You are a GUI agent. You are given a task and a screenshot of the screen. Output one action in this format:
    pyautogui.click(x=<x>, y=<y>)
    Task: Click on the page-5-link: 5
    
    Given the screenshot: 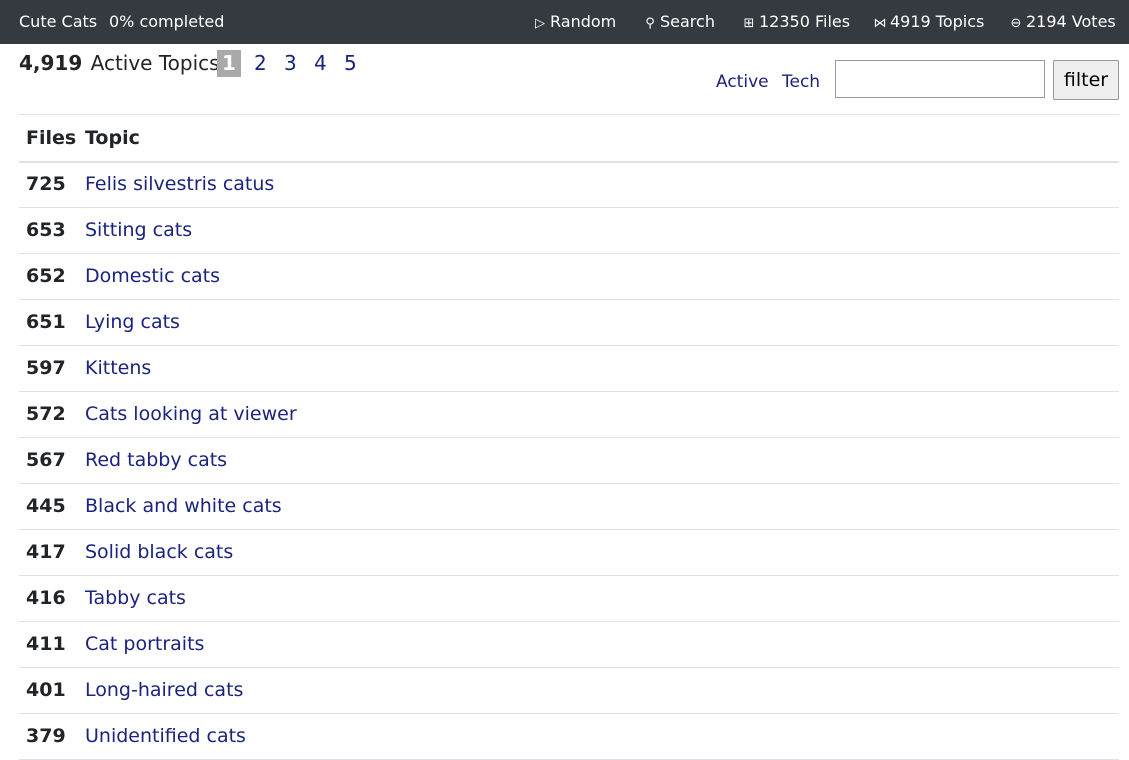 What is the action you would take?
    pyautogui.click(x=350, y=63)
    